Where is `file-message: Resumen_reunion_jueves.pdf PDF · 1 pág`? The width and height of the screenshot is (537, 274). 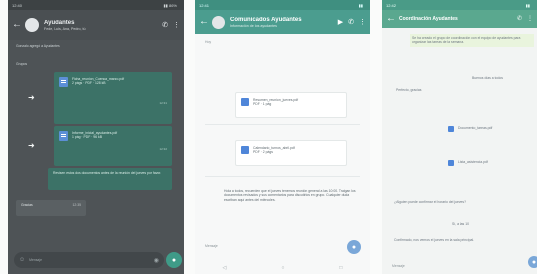 file-message: Resumen_reunion_jueves.pdf PDF · 1 pág is located at coordinates (291, 105).